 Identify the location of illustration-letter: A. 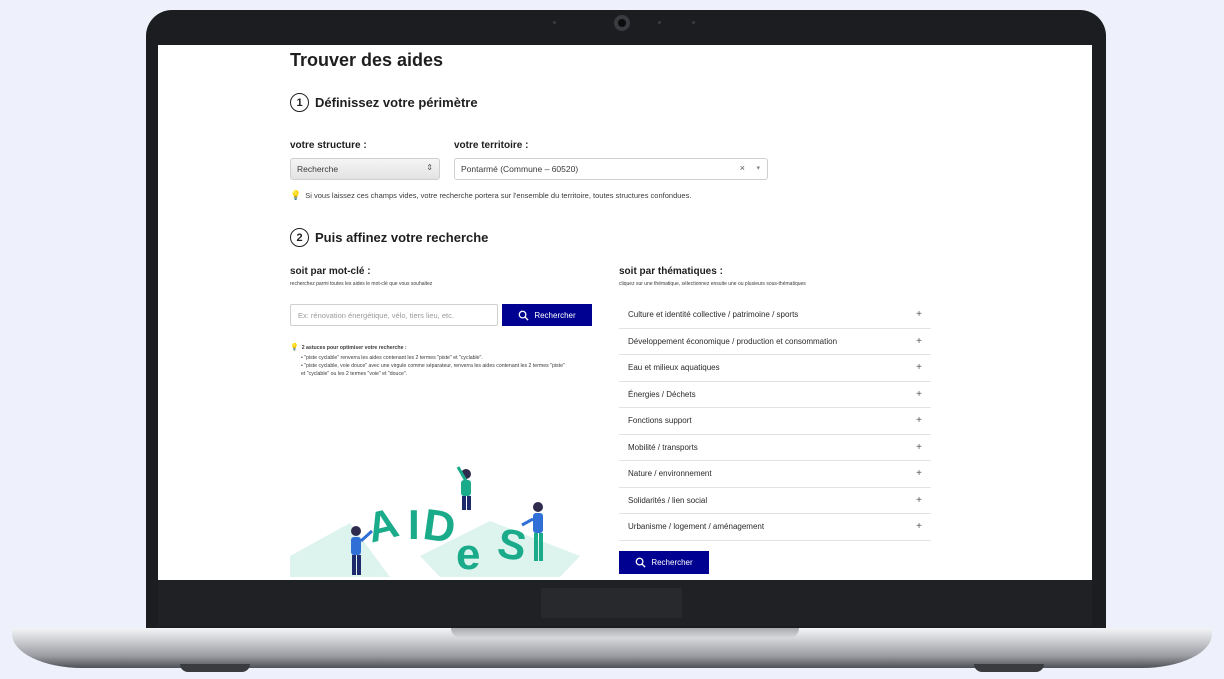
(382, 525).